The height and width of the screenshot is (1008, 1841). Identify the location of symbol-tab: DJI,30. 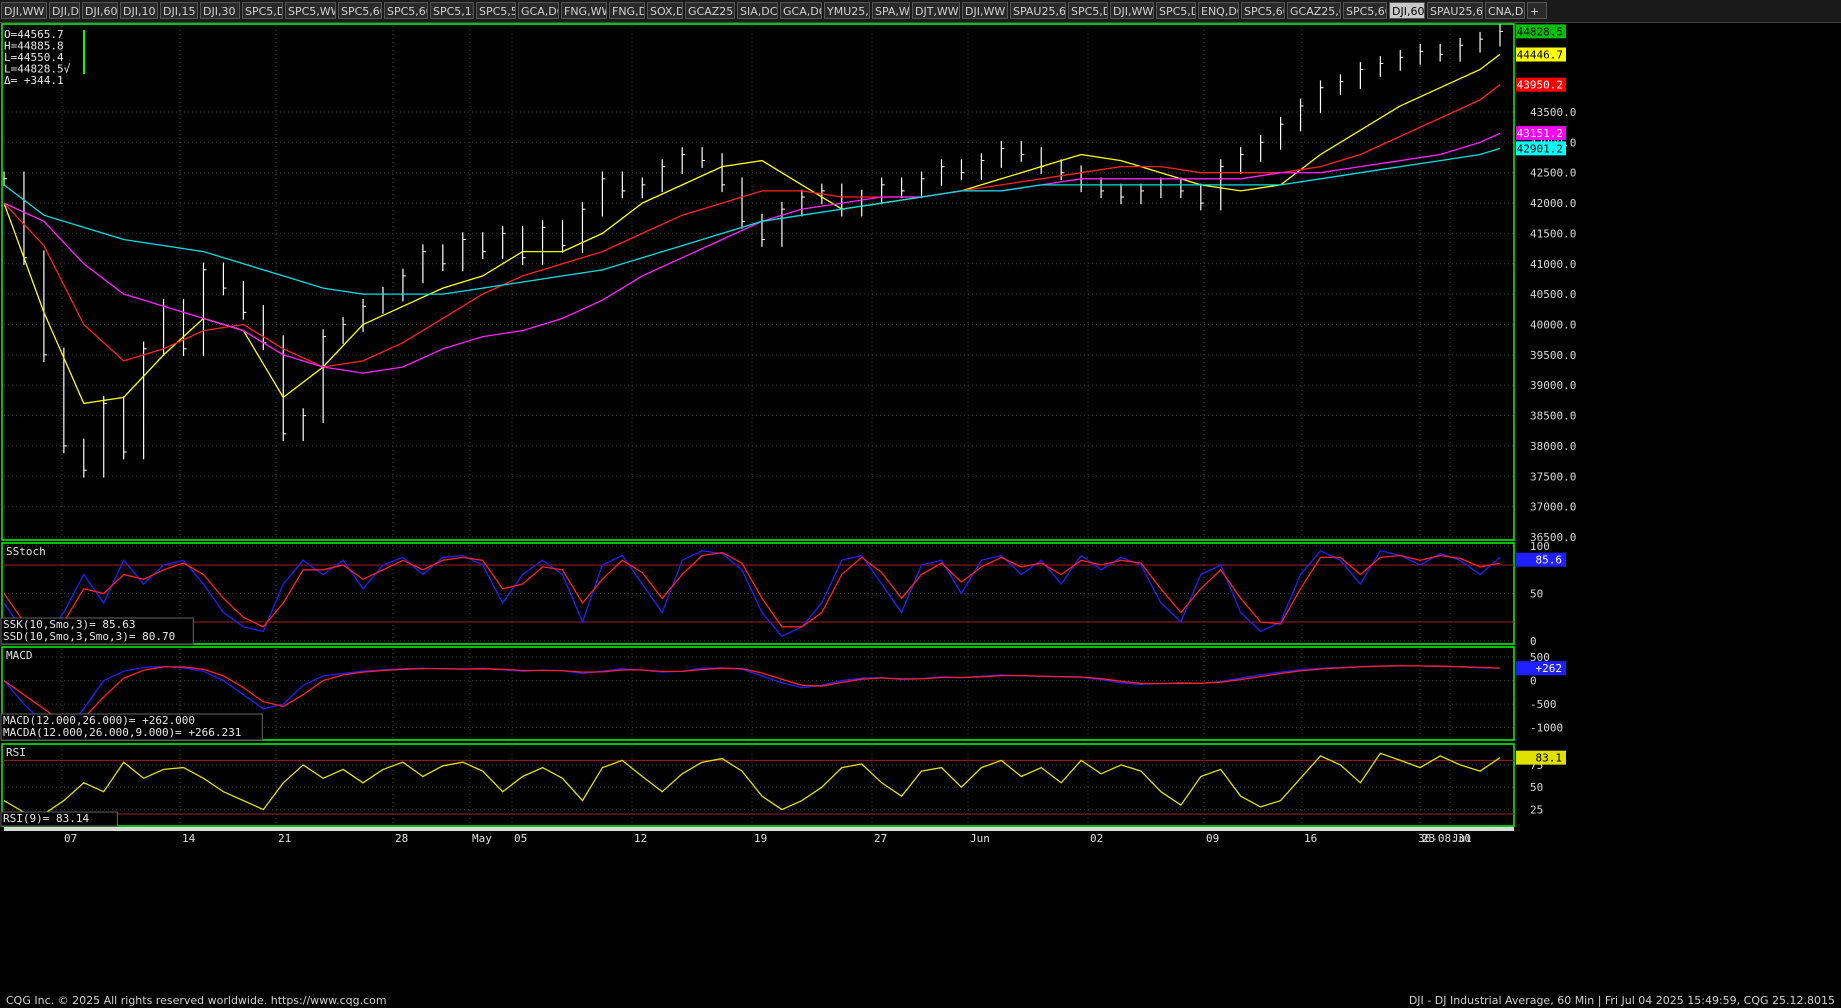
(220, 10).